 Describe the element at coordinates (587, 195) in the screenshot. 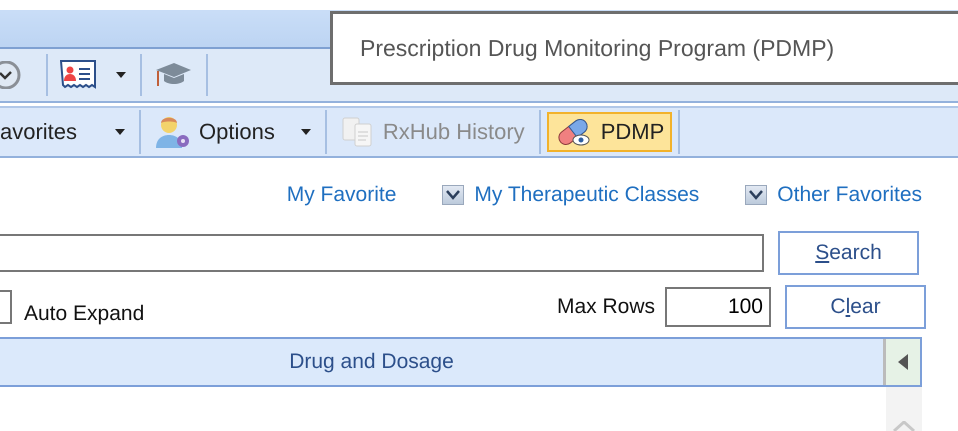

I see `favorites-link: My Therapeutic Classes` at that location.